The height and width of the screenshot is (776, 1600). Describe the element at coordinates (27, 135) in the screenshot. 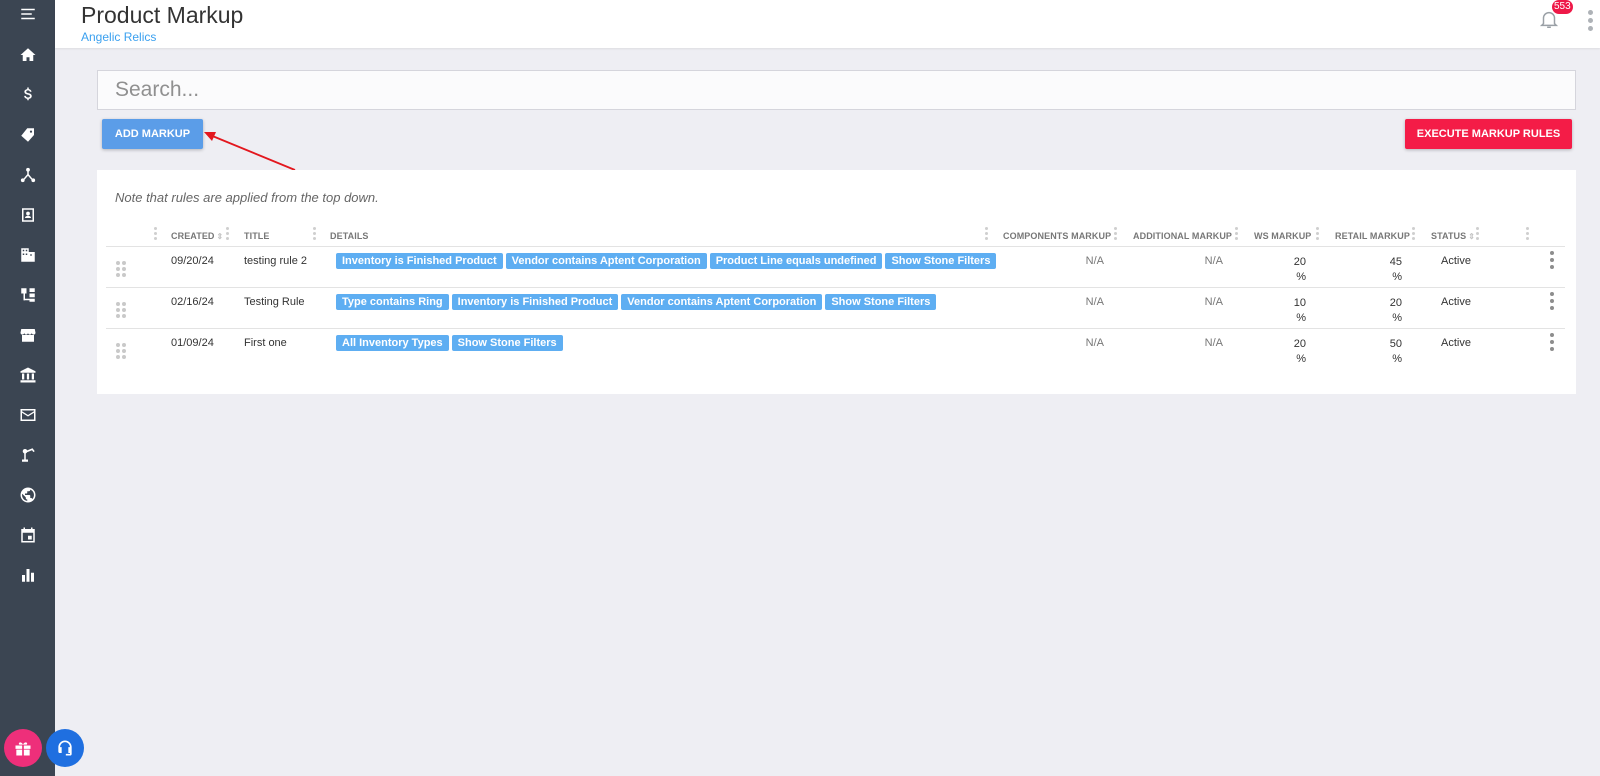

I see `tags-icon` at that location.